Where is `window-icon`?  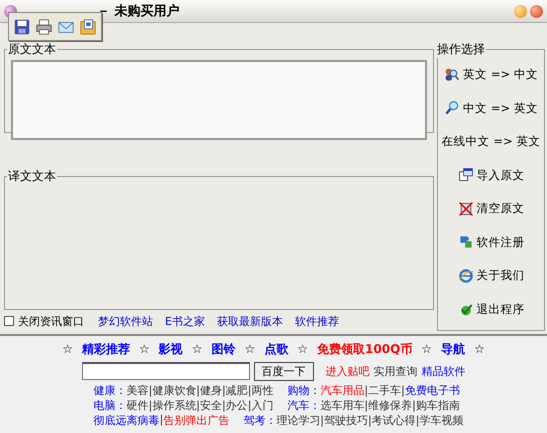 window-icon is located at coordinates (466, 175).